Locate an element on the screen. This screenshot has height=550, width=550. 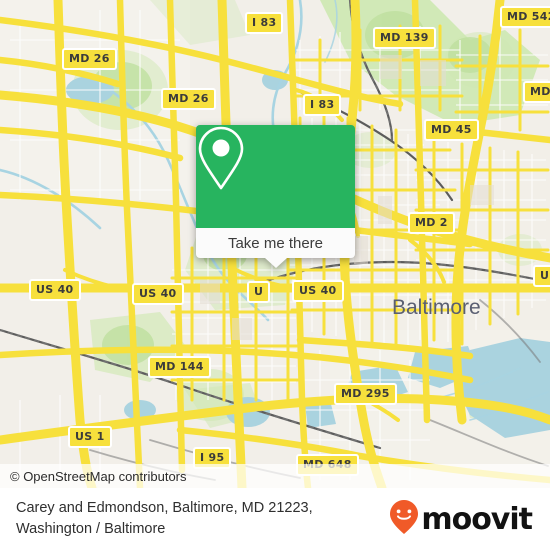
road-shield: MD 542 is located at coordinates (525, 17).